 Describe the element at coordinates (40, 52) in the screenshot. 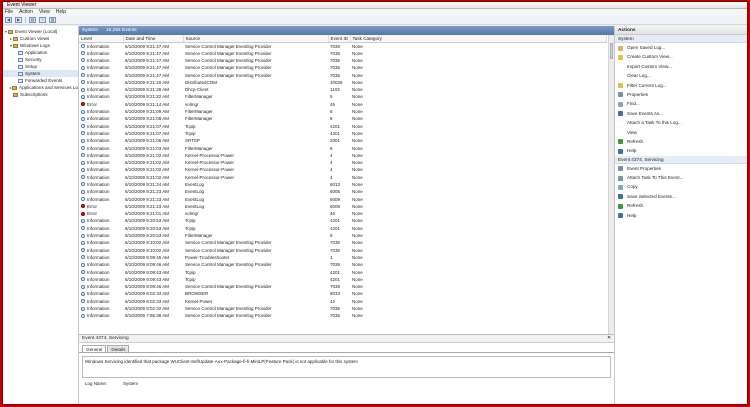

I see `tree-item: Application` at that location.